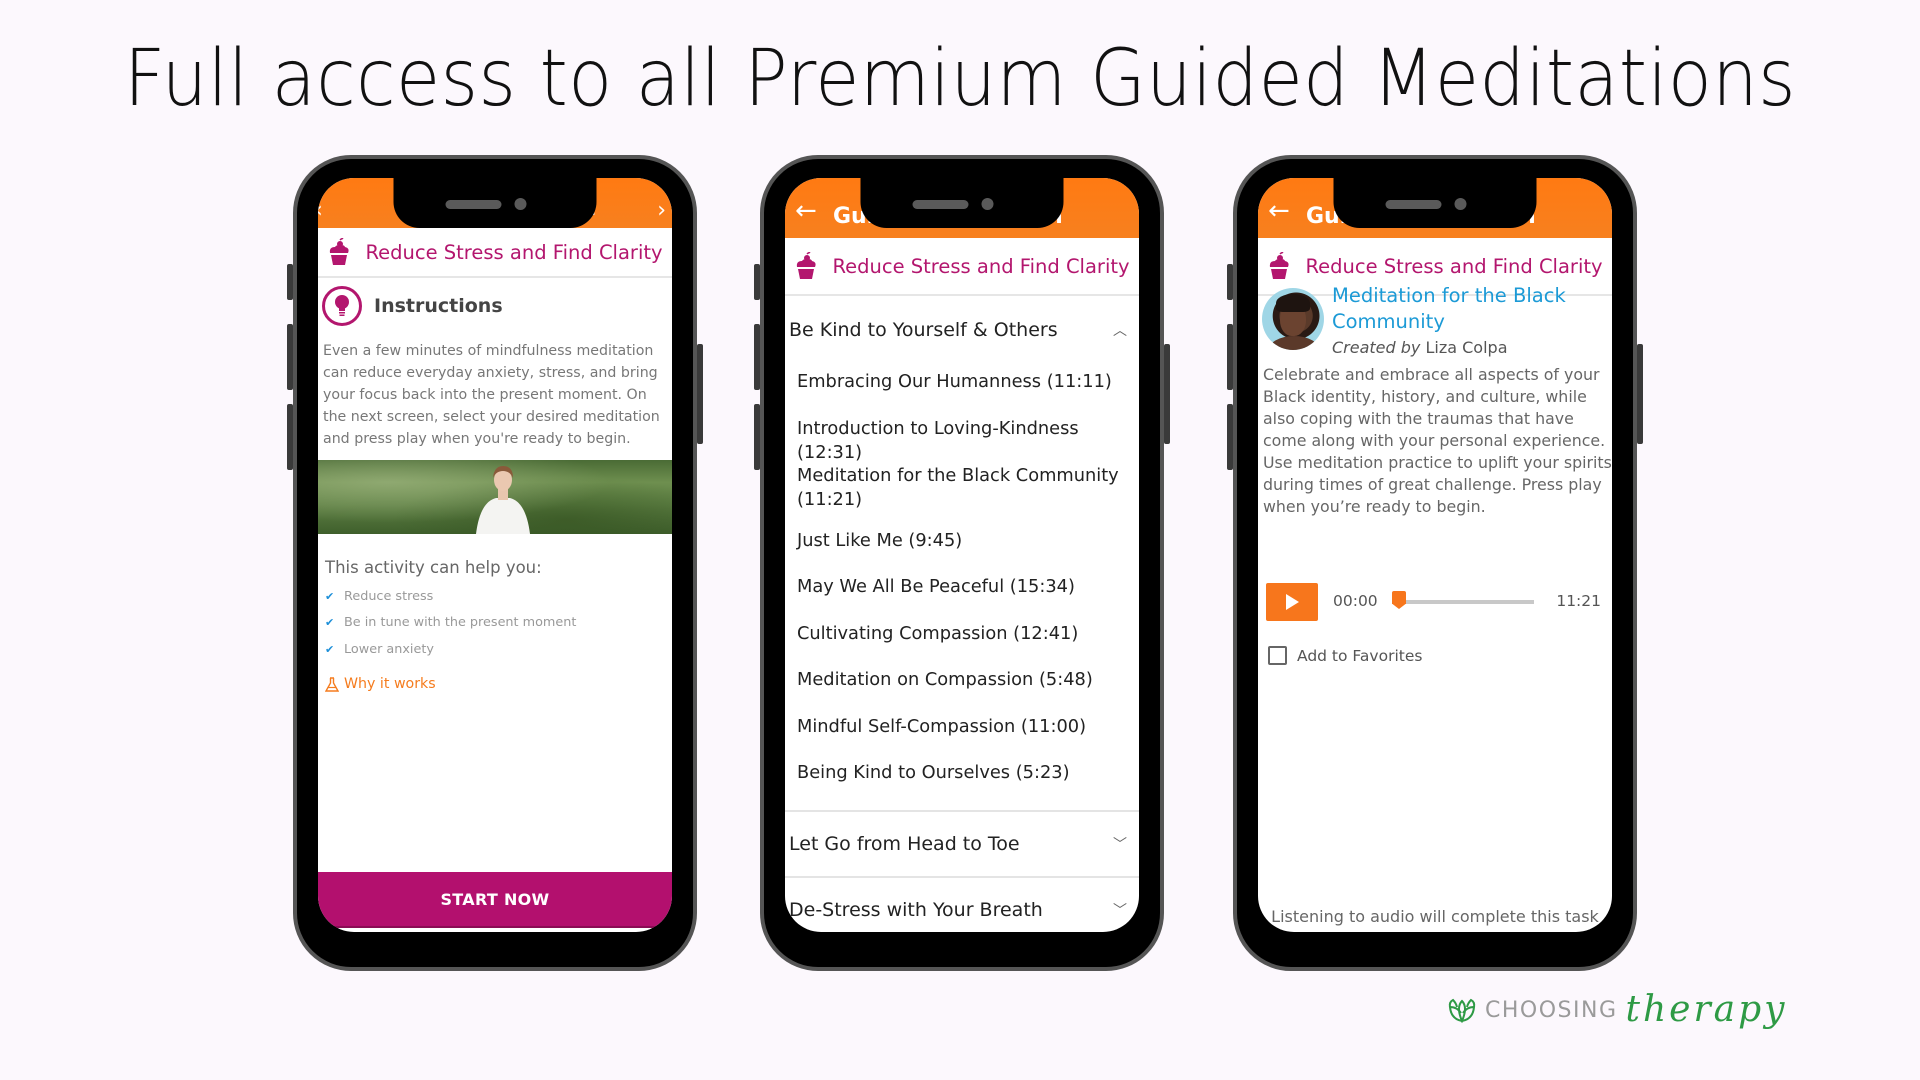 This screenshot has width=1920, height=1080. Describe the element at coordinates (1420, 347) in the screenshot. I see `created-by: Created by Liza Colpa` at that location.